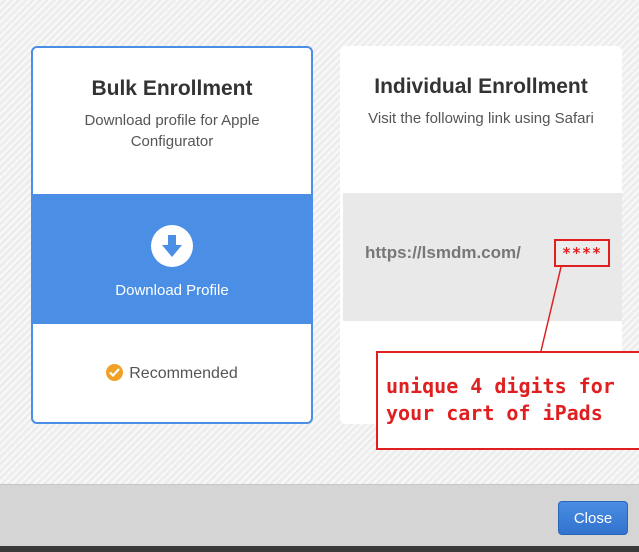  I want to click on annotation-callout: unique 4 digits for your cart of iPads, so click(507, 400).